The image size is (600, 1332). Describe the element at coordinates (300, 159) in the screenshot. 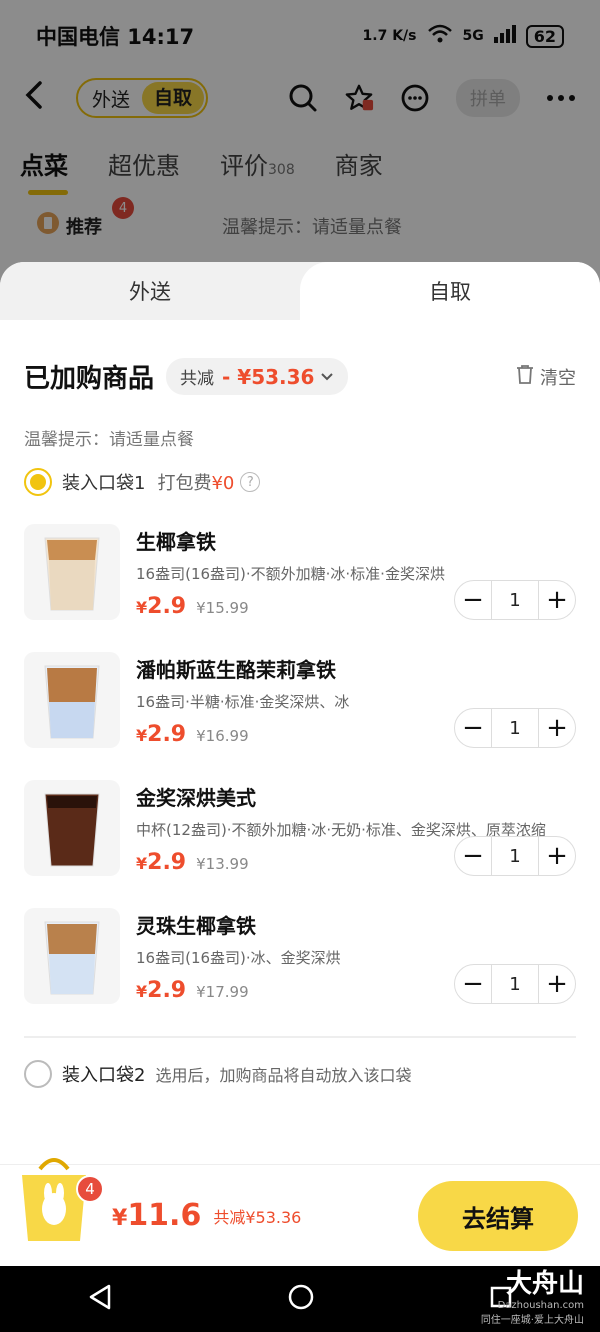

I see `main-tabs: 点菜 超优惠 评价308 商家` at that location.